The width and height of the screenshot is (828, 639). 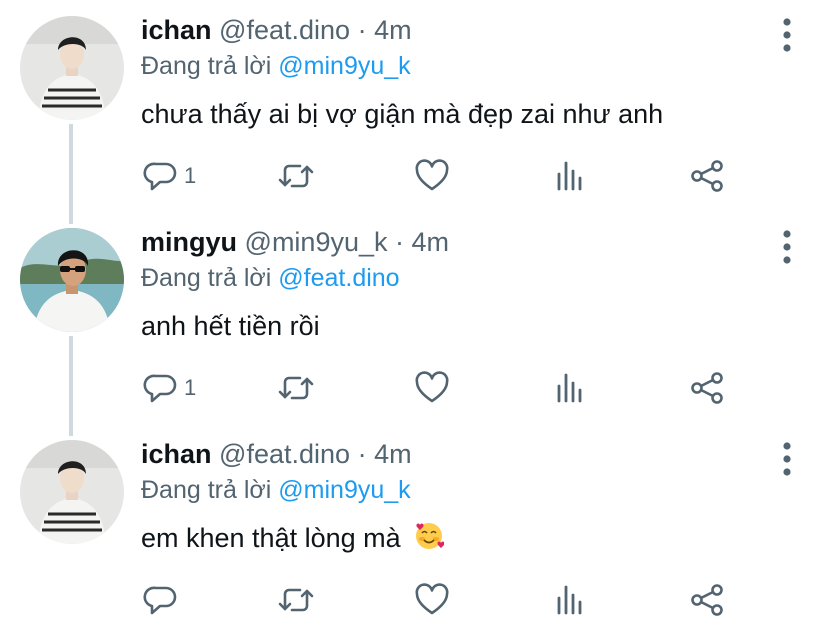 I want to click on tweet-text-content: em khen thật lòng mà, so click(x=271, y=538).